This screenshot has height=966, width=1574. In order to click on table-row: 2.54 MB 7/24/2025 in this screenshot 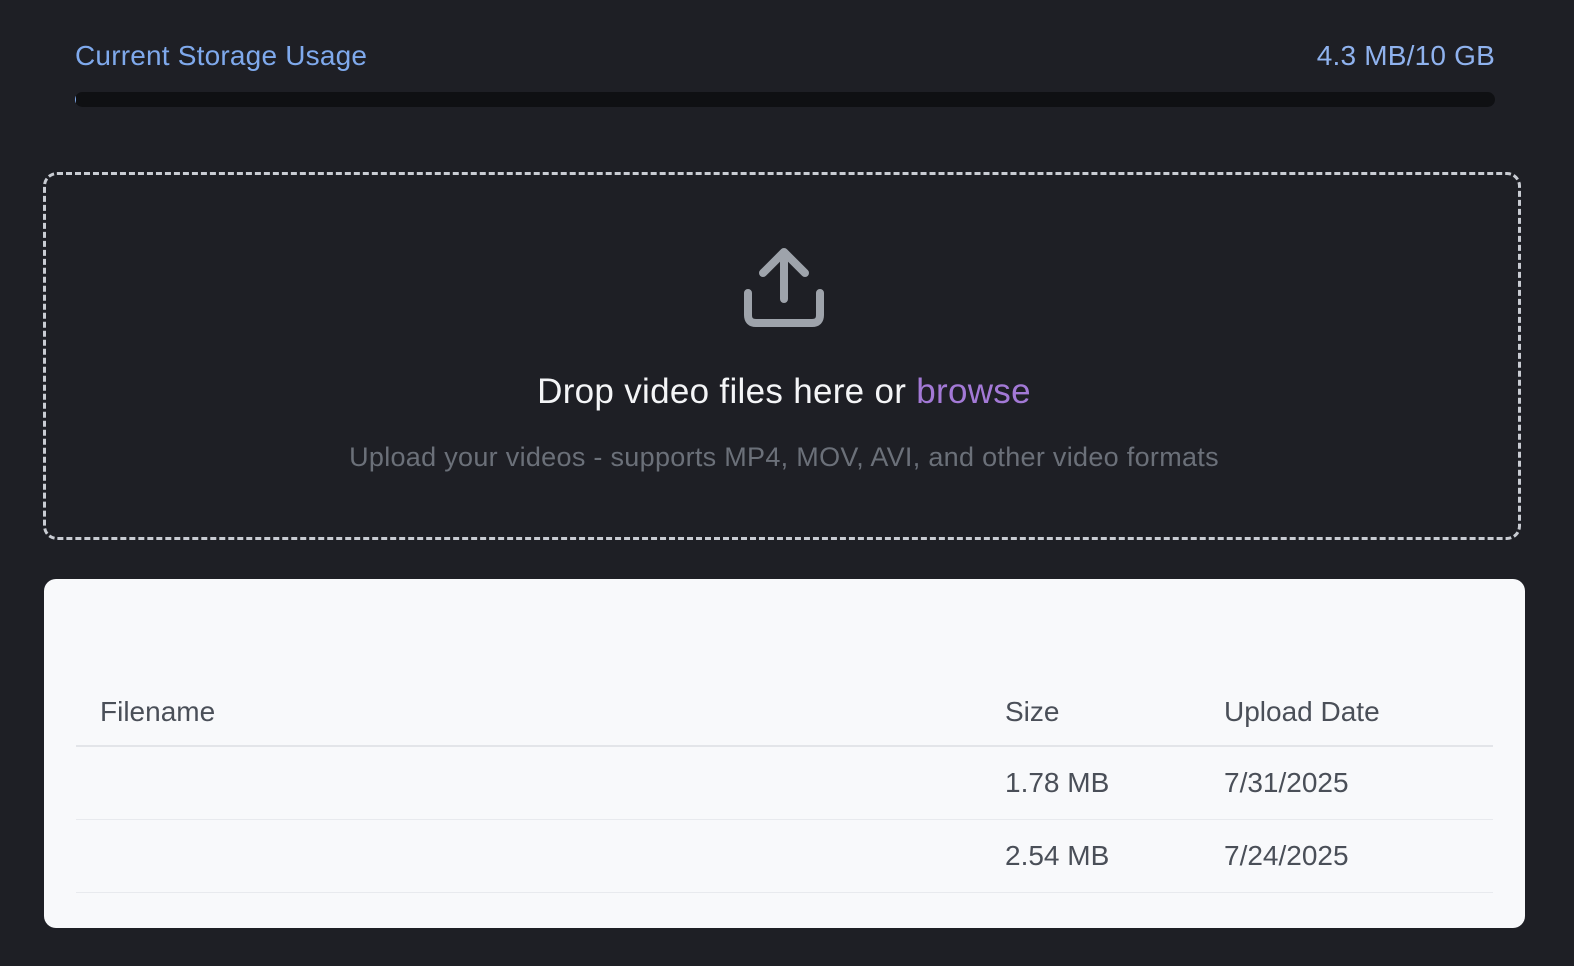, I will do `click(784, 856)`.